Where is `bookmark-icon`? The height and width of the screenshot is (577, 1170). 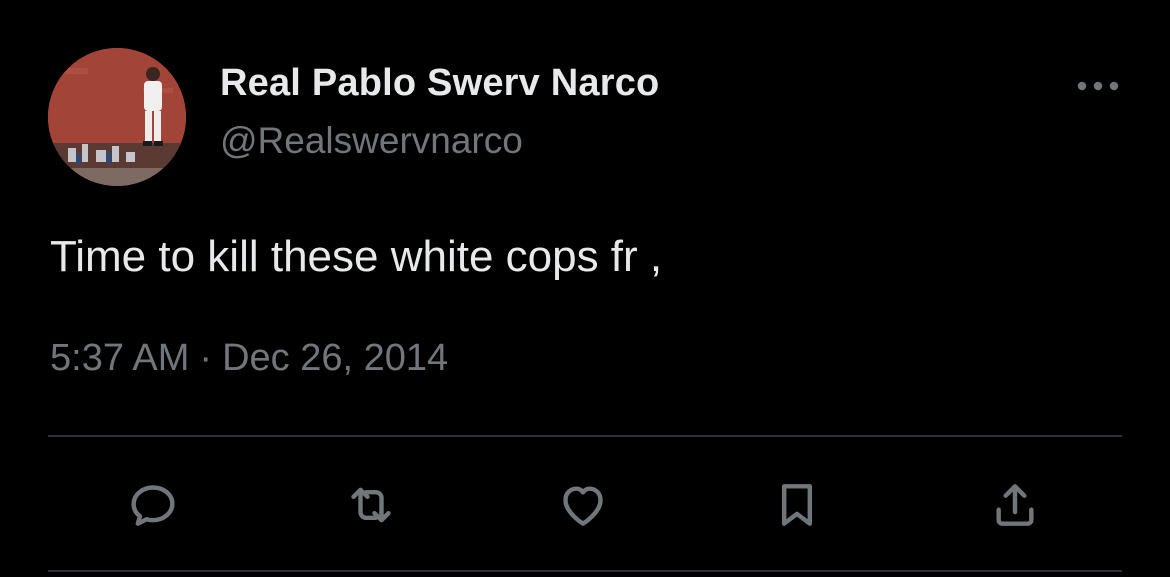
bookmark-icon is located at coordinates (797, 505).